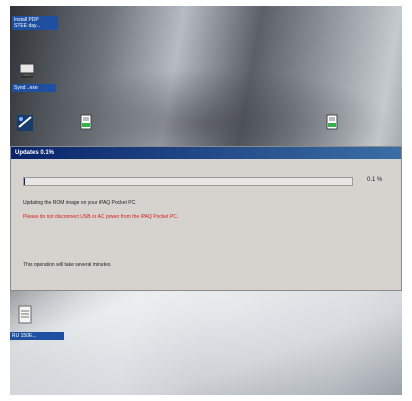 The width and height of the screenshot is (412, 401). I want to click on document-icon-right, so click(332, 123).